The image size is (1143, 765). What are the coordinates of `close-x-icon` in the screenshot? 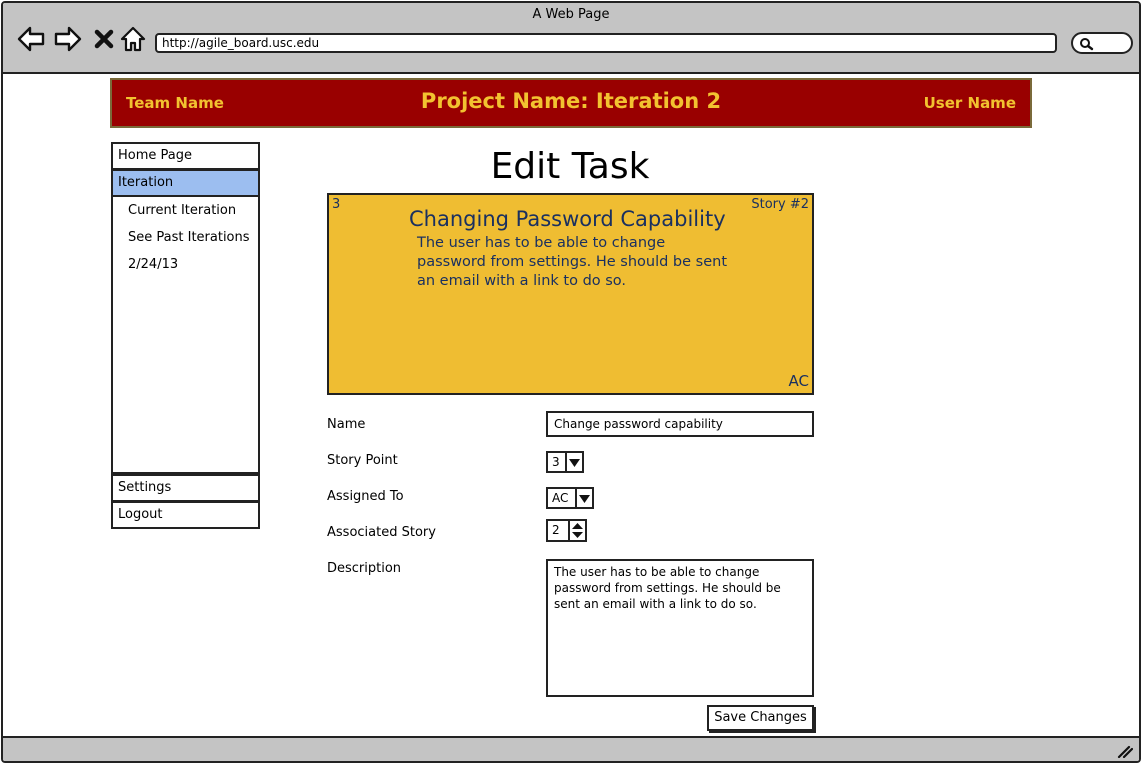 It's located at (105, 39).